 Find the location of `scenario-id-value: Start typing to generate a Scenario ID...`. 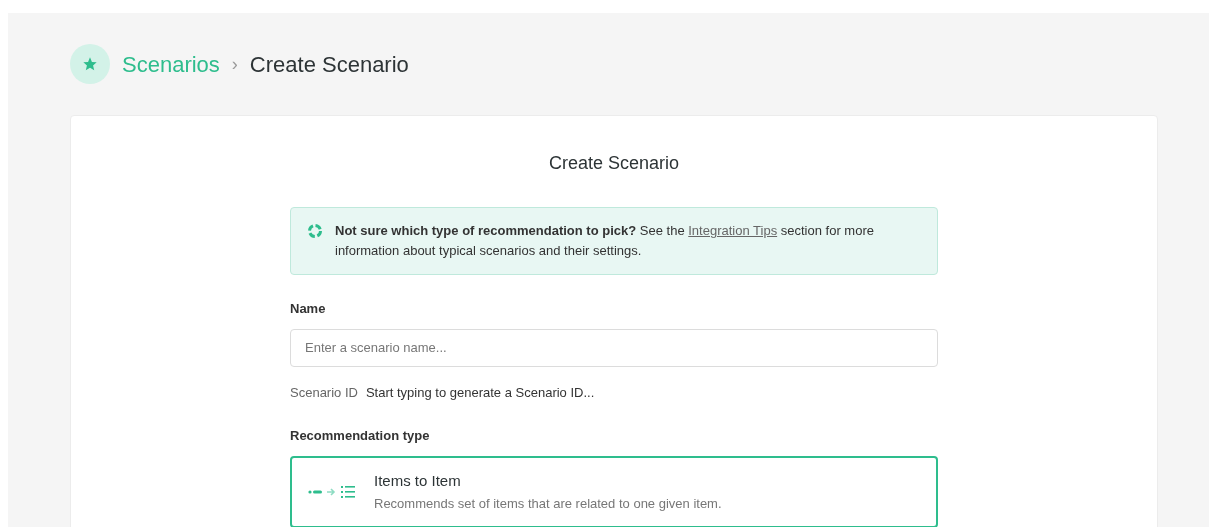

scenario-id-value: Start typing to generate a Scenario ID... is located at coordinates (480, 392).